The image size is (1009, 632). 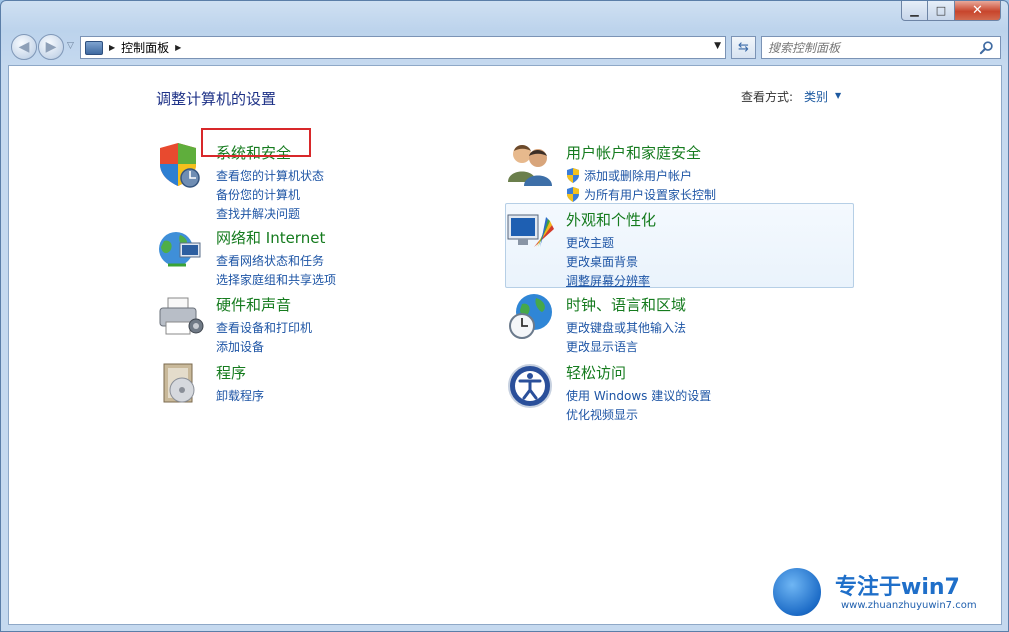 What do you see at coordinates (276, 279) in the screenshot?
I see `link-homegroup-sharing: 选择家庭组和共享选项` at bounding box center [276, 279].